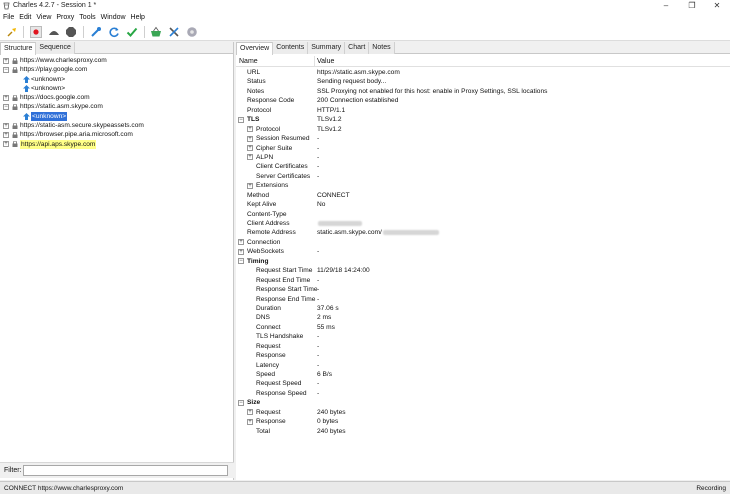 The image size is (730, 494). I want to click on menu-tools: Tools, so click(87, 17).